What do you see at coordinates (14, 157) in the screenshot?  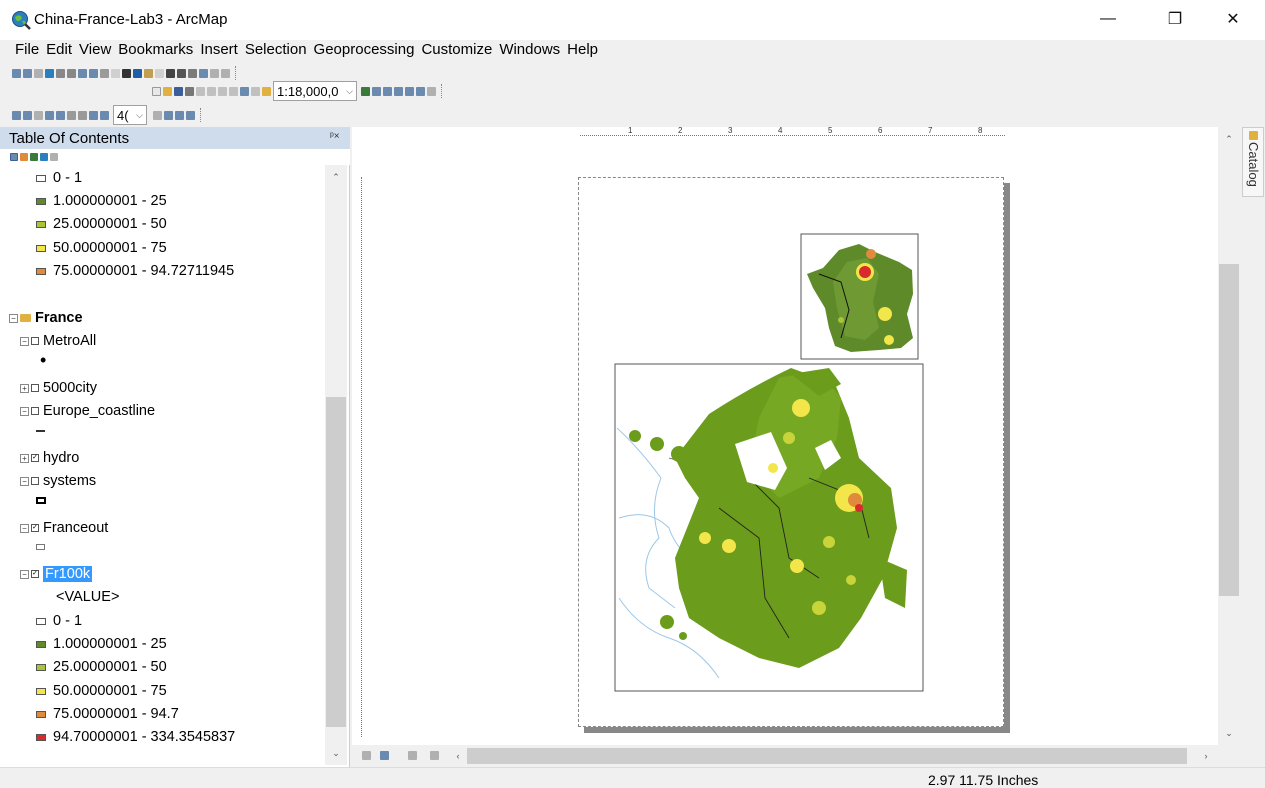 I see `list-by-drawing-order-icon` at bounding box center [14, 157].